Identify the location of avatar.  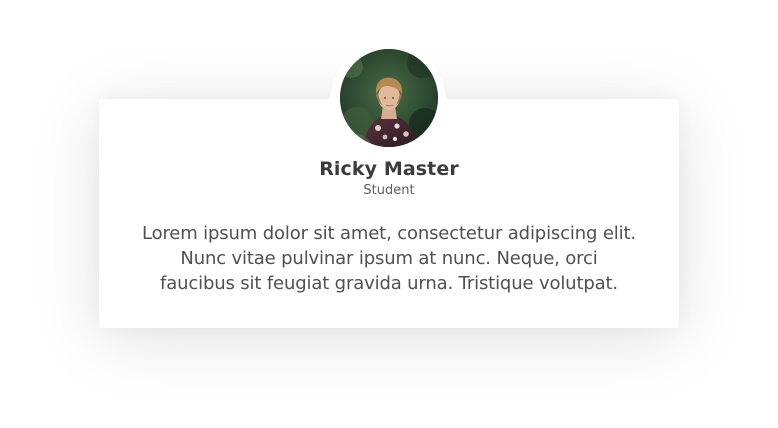
(389, 98).